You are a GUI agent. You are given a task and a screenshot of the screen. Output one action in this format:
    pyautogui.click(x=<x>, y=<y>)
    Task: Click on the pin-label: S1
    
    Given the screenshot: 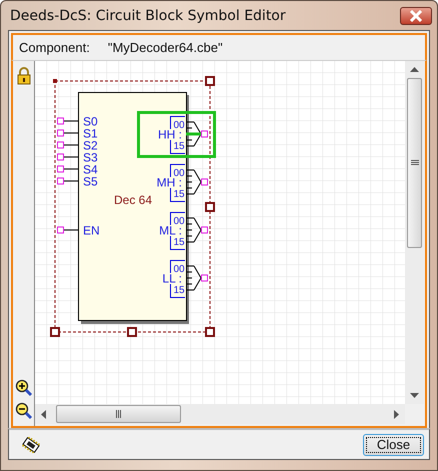 What is the action you would take?
    pyautogui.click(x=90, y=133)
    